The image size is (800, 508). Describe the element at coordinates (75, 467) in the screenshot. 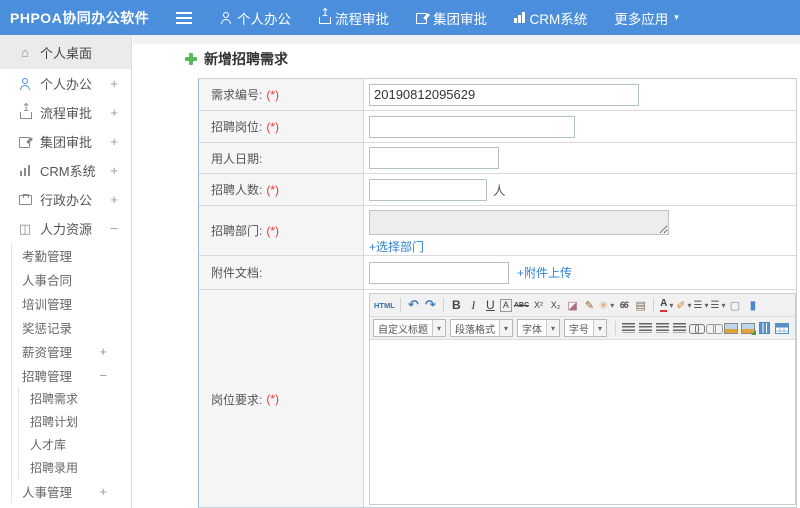

I see `sidebar-item-recruit-hiring: 招聘录用` at that location.